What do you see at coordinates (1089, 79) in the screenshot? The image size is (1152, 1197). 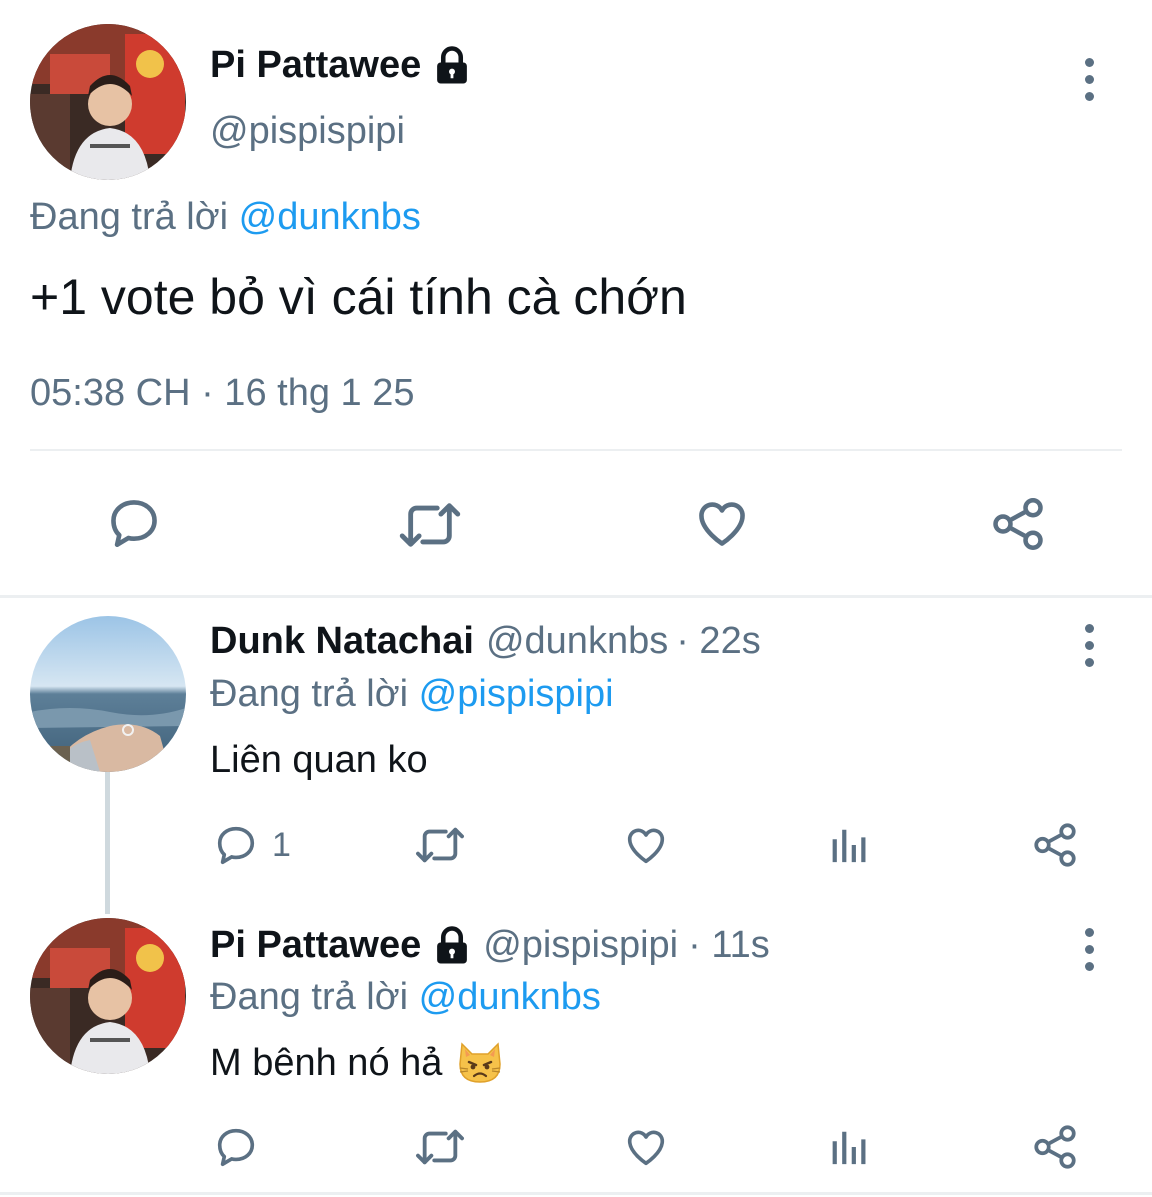 I see `more-options-icon` at bounding box center [1089, 79].